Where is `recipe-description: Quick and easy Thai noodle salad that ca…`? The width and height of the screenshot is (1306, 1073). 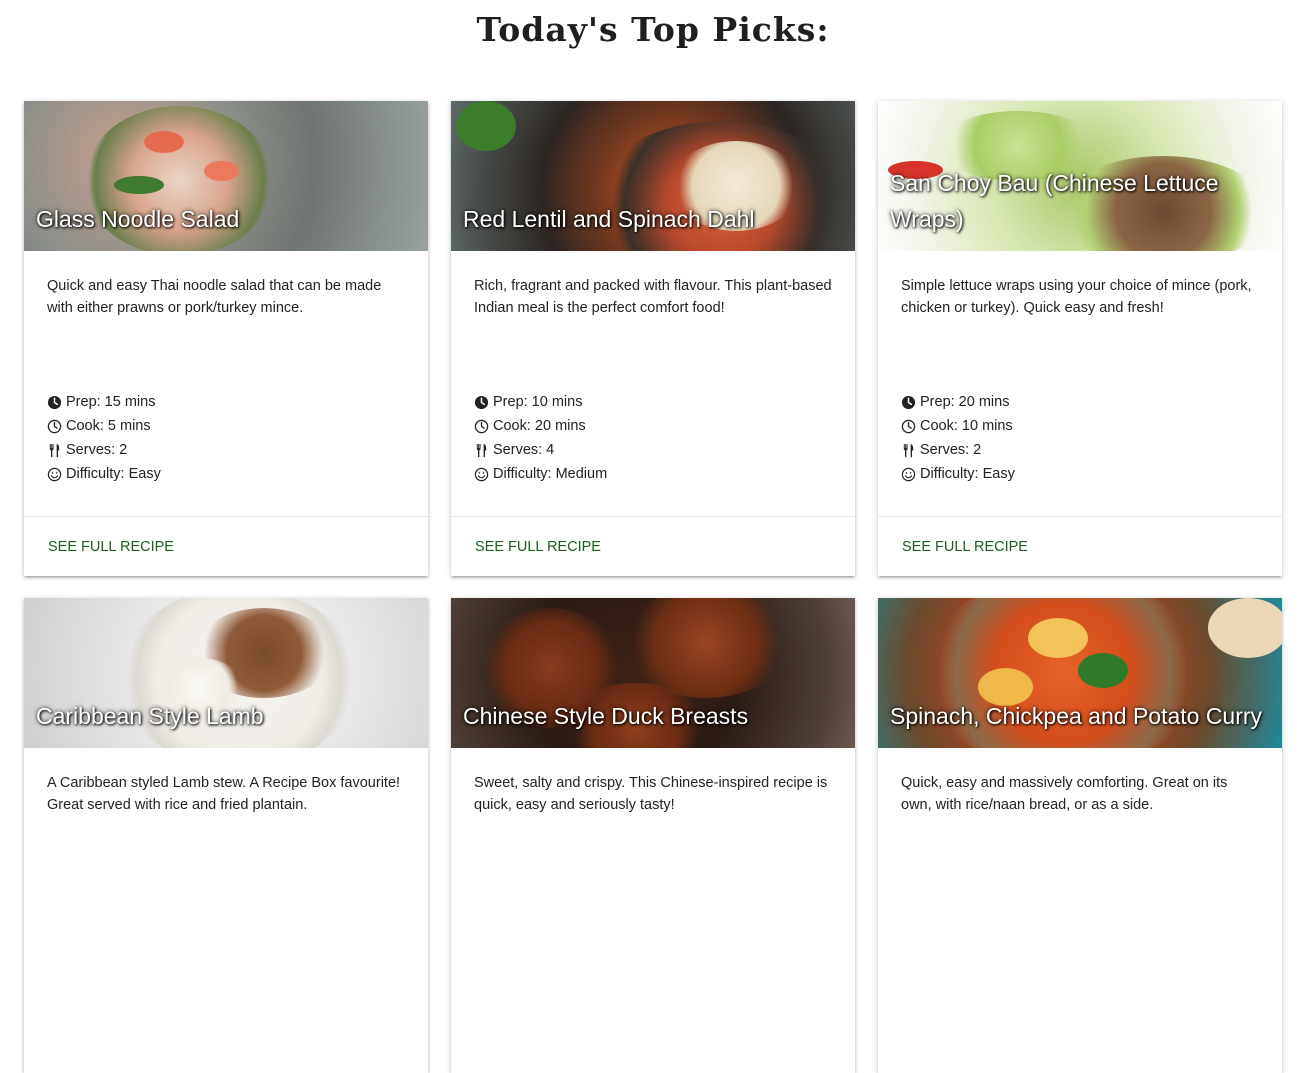 recipe-description: Quick and easy Thai noodle salad that ca… is located at coordinates (214, 297).